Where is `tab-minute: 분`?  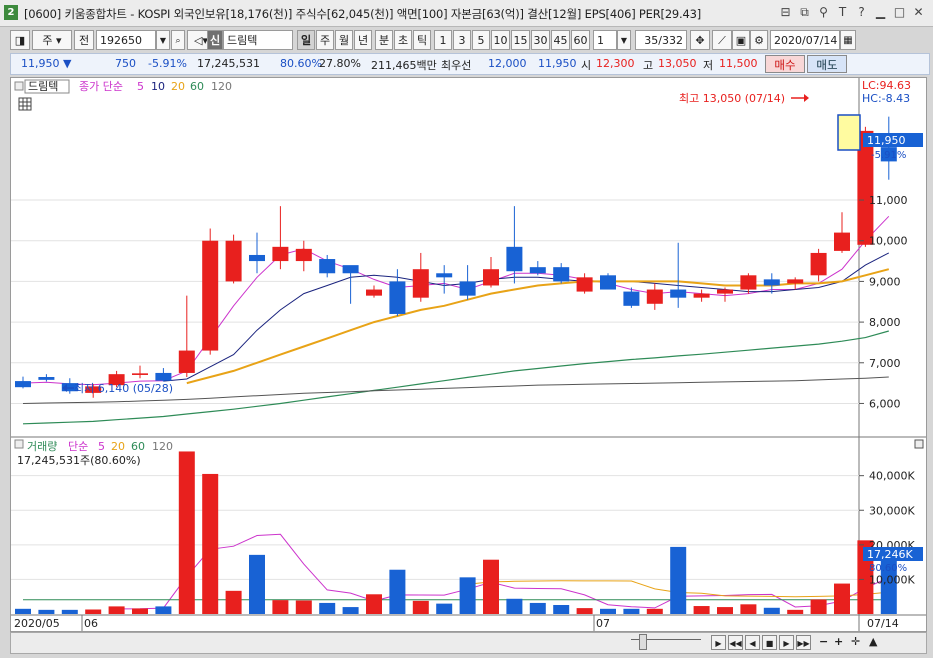
tab-minute: 분 is located at coordinates (384, 40).